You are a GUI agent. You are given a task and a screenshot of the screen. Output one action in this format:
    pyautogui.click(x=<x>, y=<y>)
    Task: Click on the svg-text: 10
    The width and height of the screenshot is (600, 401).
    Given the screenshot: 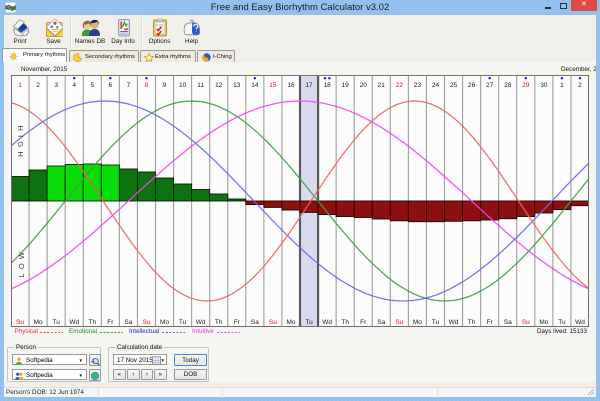 What is the action you would take?
    pyautogui.click(x=183, y=85)
    